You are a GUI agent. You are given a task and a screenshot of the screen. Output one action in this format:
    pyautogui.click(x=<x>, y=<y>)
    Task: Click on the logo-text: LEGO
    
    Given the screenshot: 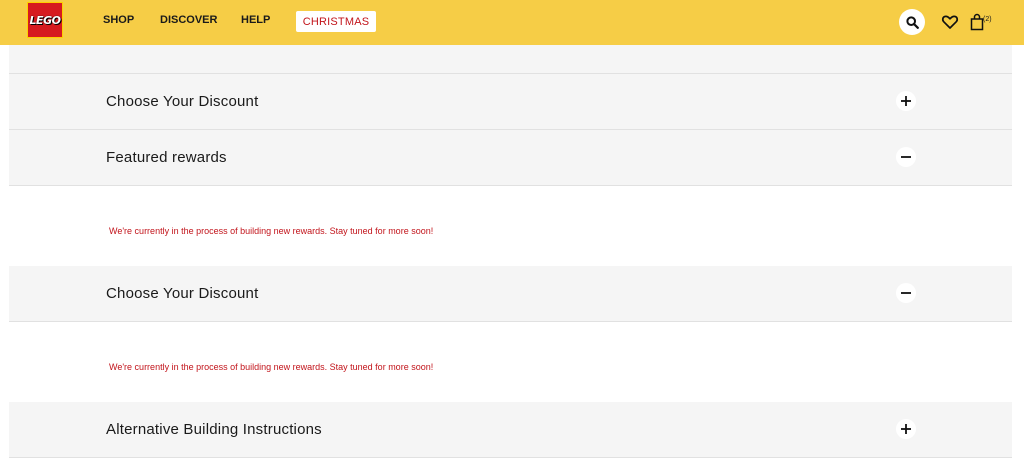 What is the action you would take?
    pyautogui.click(x=45, y=20)
    